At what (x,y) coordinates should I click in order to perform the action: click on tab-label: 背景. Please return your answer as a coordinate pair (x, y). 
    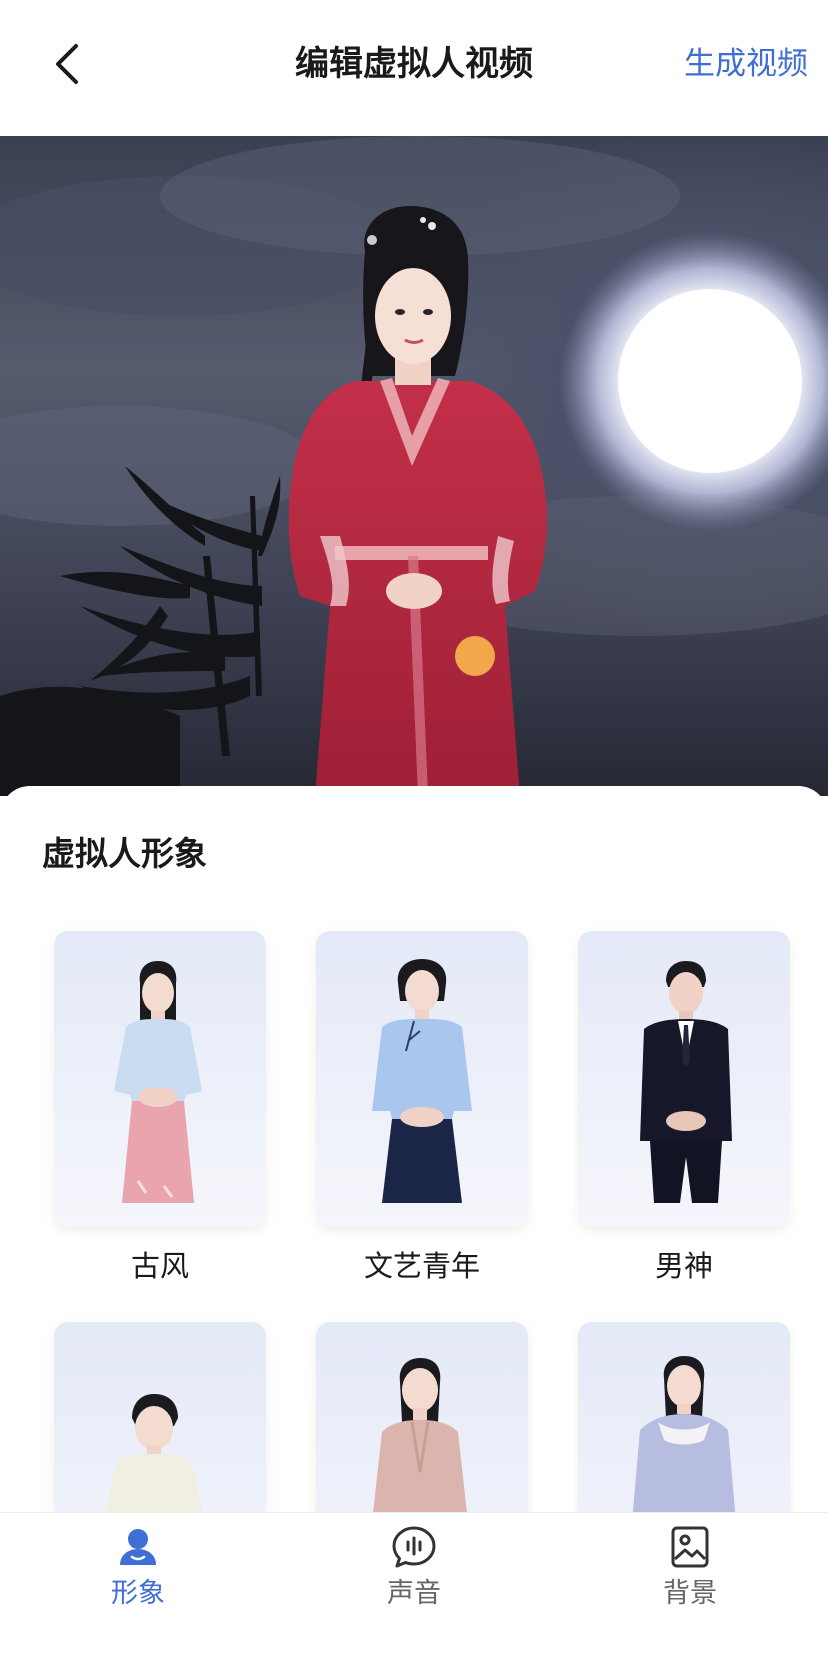
    Looking at the image, I should click on (690, 1593).